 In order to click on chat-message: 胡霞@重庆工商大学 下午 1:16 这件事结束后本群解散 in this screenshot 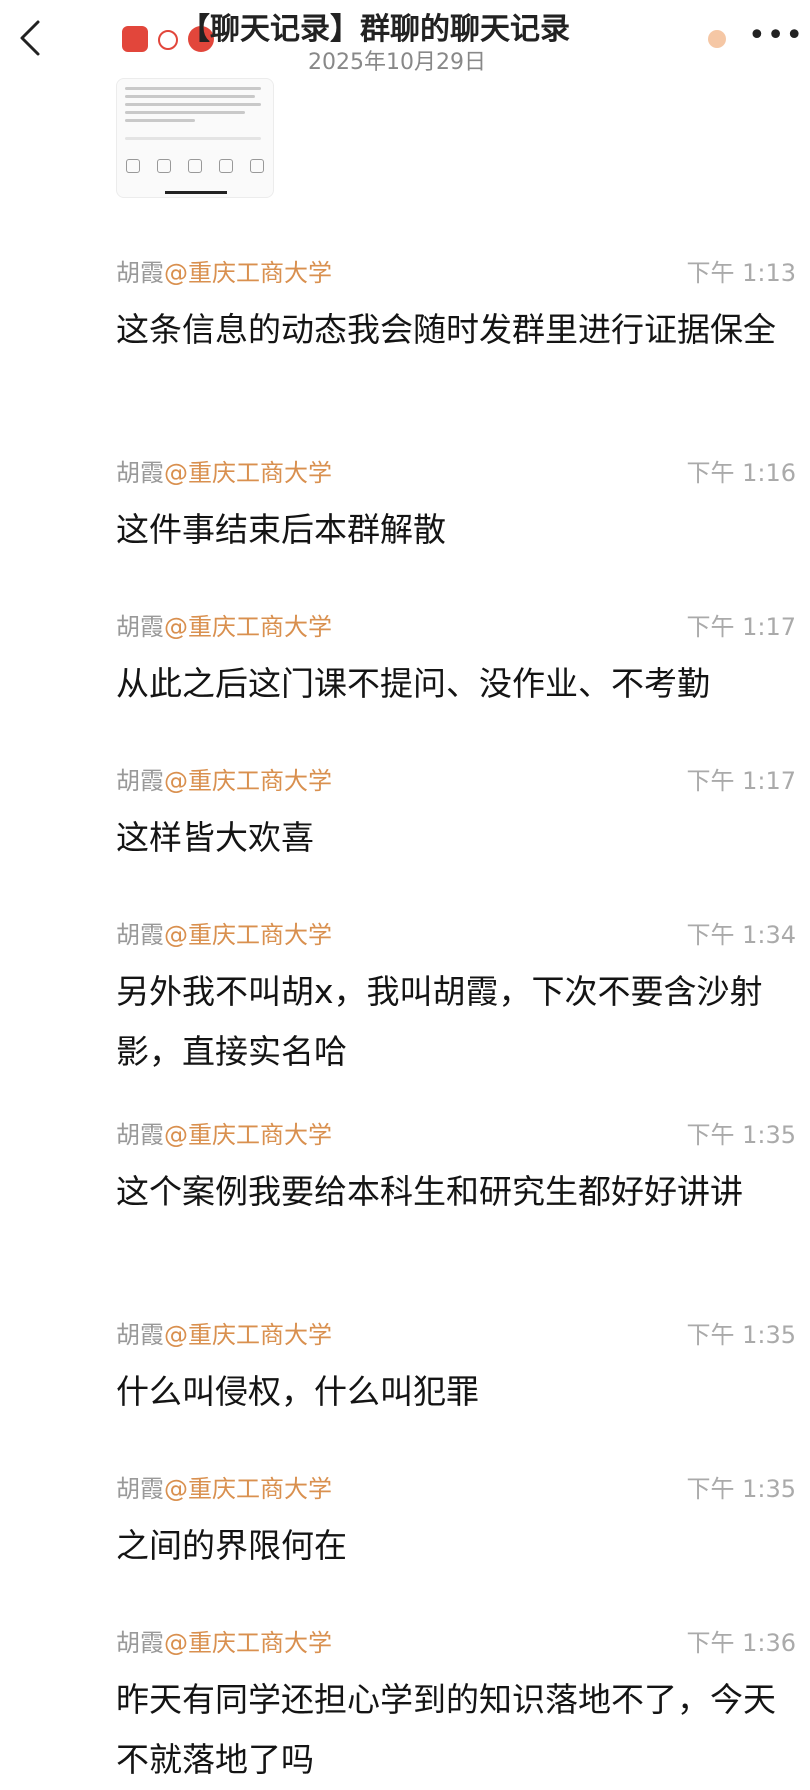, I will do `click(456, 509)`.